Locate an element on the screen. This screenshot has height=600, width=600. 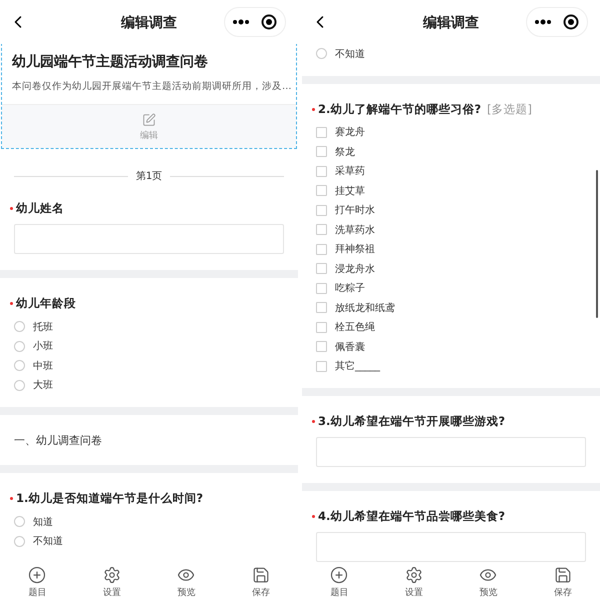
option-label: 栓五色绳 is located at coordinates (355, 327).